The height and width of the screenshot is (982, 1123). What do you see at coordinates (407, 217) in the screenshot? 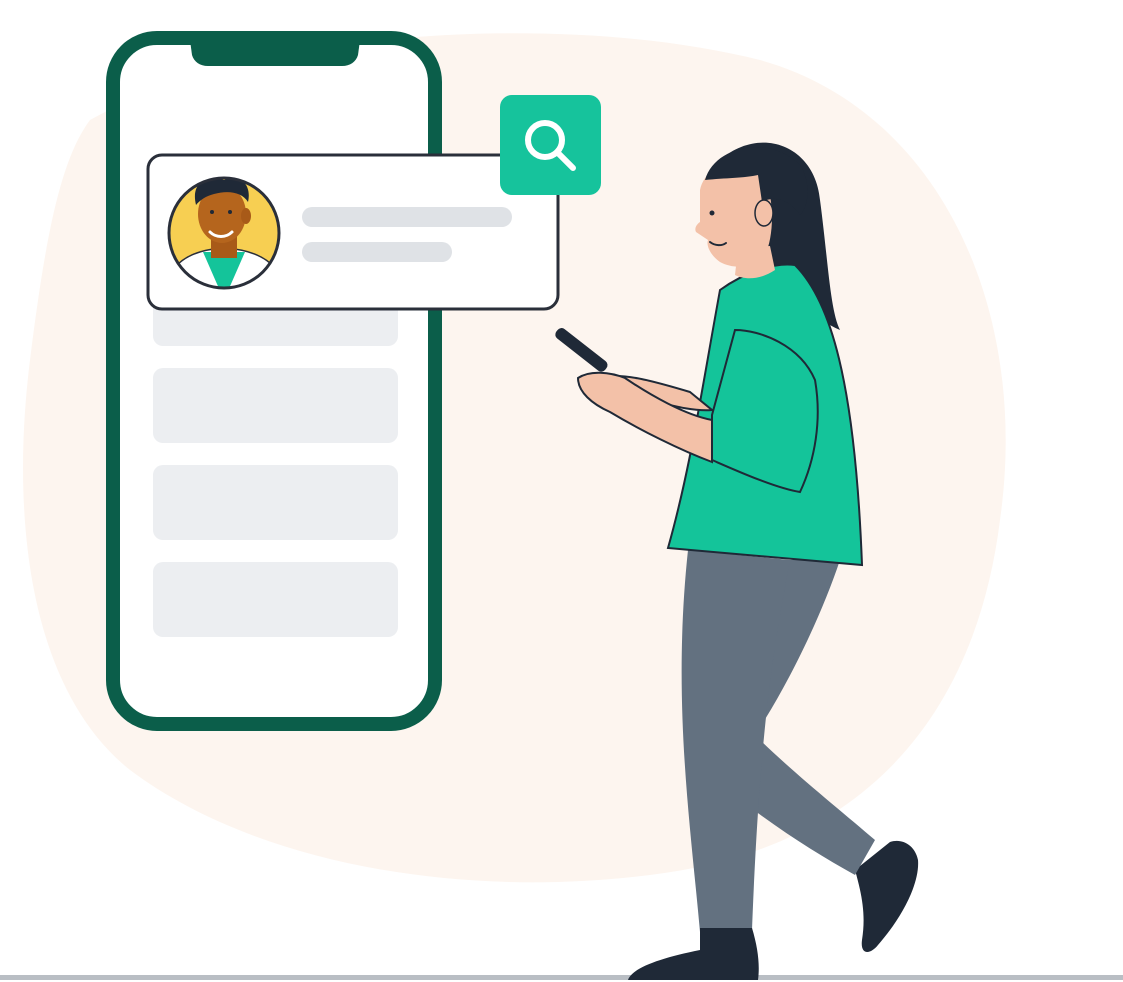
I see `profile-name-placeholder` at bounding box center [407, 217].